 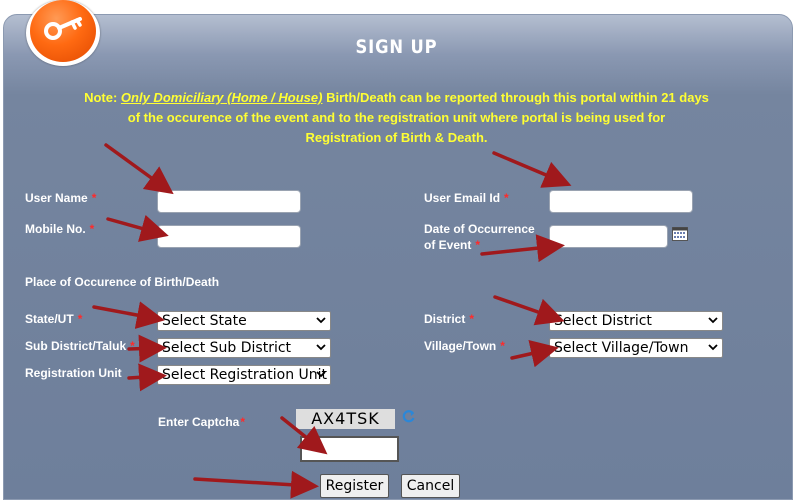 I want to click on district-select: Select District, so click(x=636, y=321).